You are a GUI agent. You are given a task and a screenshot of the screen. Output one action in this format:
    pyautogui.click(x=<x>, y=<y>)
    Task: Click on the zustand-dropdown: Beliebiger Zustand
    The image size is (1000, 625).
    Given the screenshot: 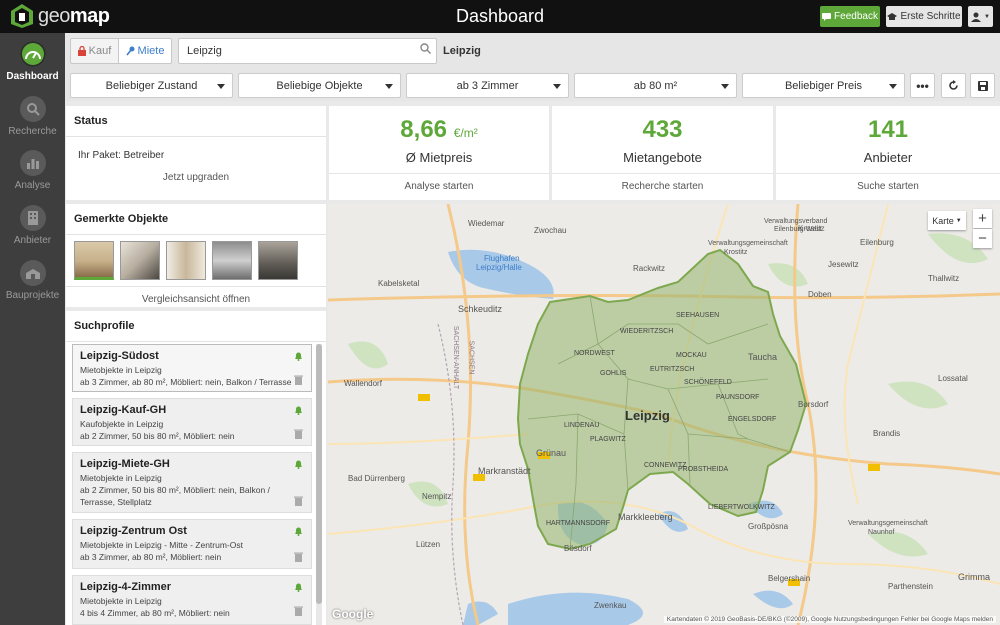 What is the action you would take?
    pyautogui.click(x=151, y=85)
    